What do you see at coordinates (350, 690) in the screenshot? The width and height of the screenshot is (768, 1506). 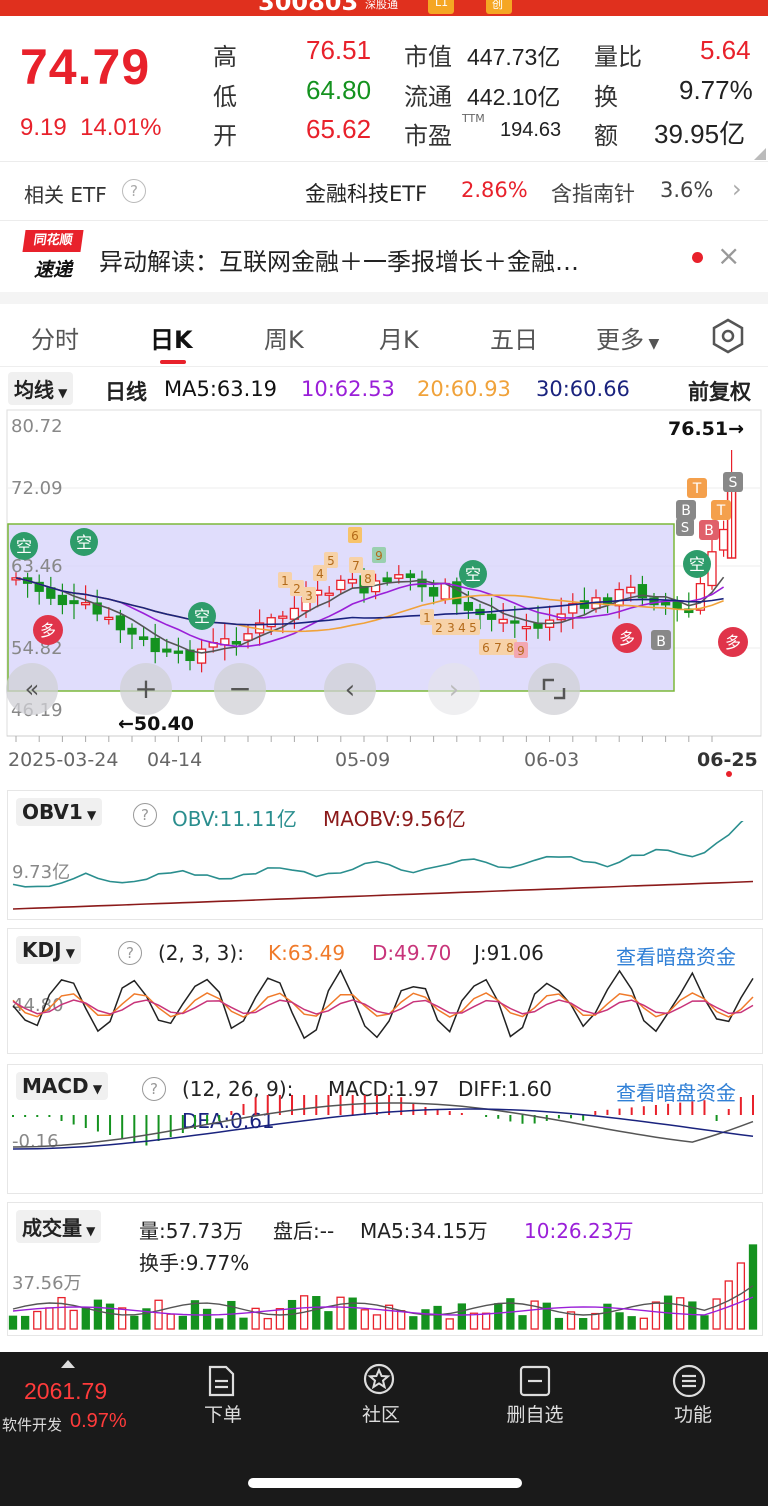 I see `chevron-left-icon: ‹` at bounding box center [350, 690].